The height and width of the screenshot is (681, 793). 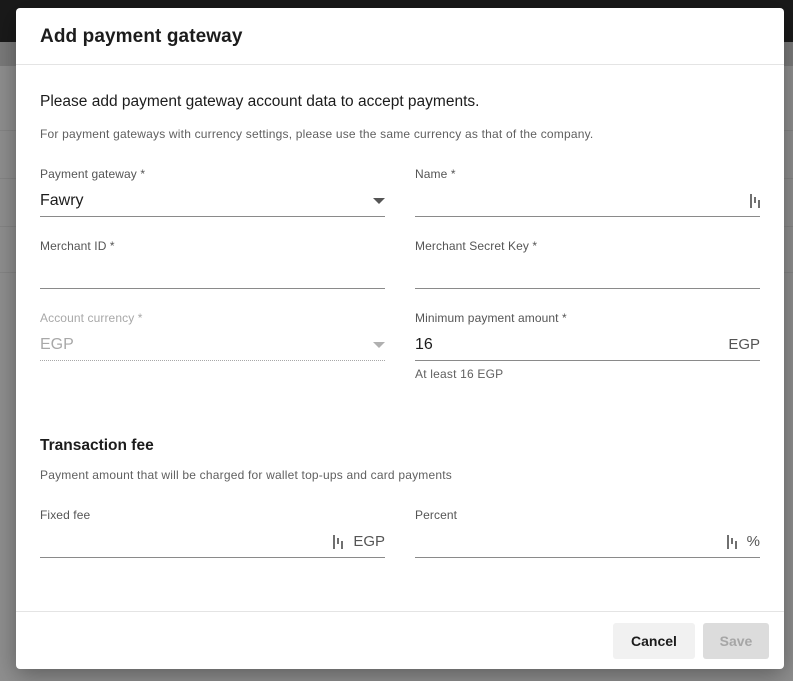 I want to click on merchant-id-label: Merchant ID *, so click(x=77, y=246).